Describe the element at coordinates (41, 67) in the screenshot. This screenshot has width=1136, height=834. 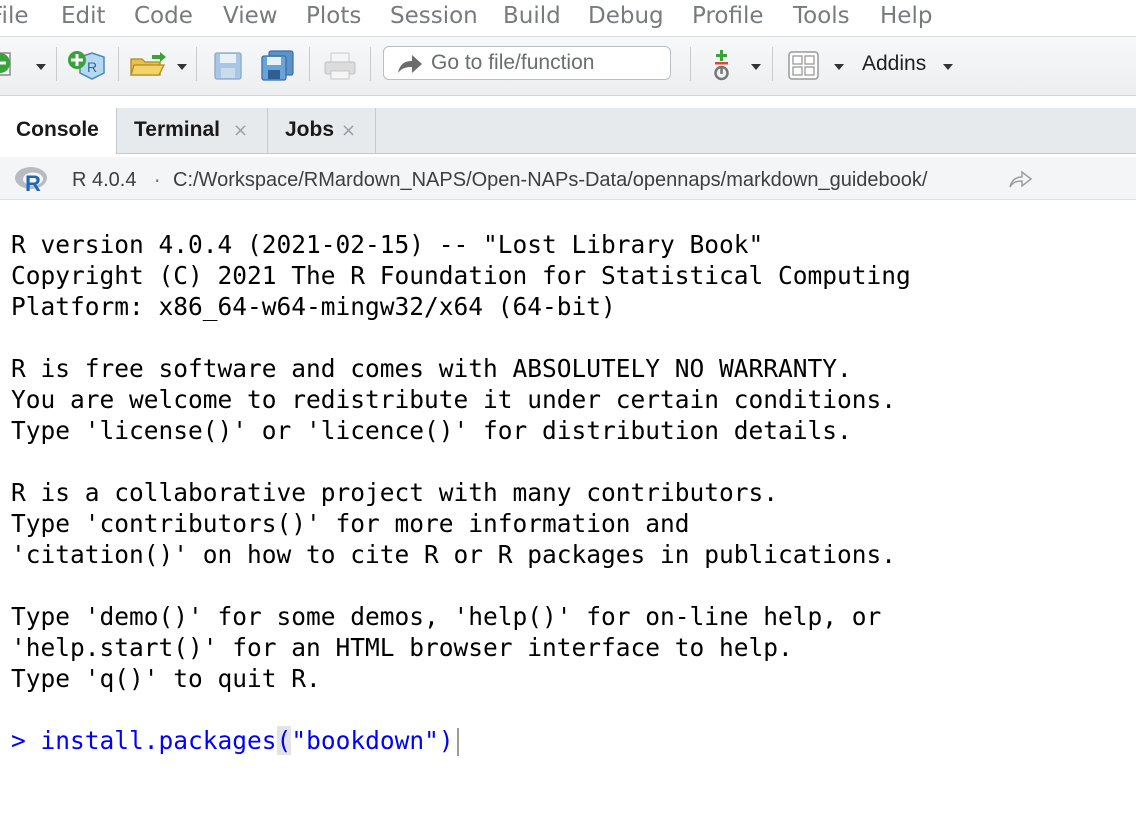
I see `new-file-dropdown-icon` at that location.